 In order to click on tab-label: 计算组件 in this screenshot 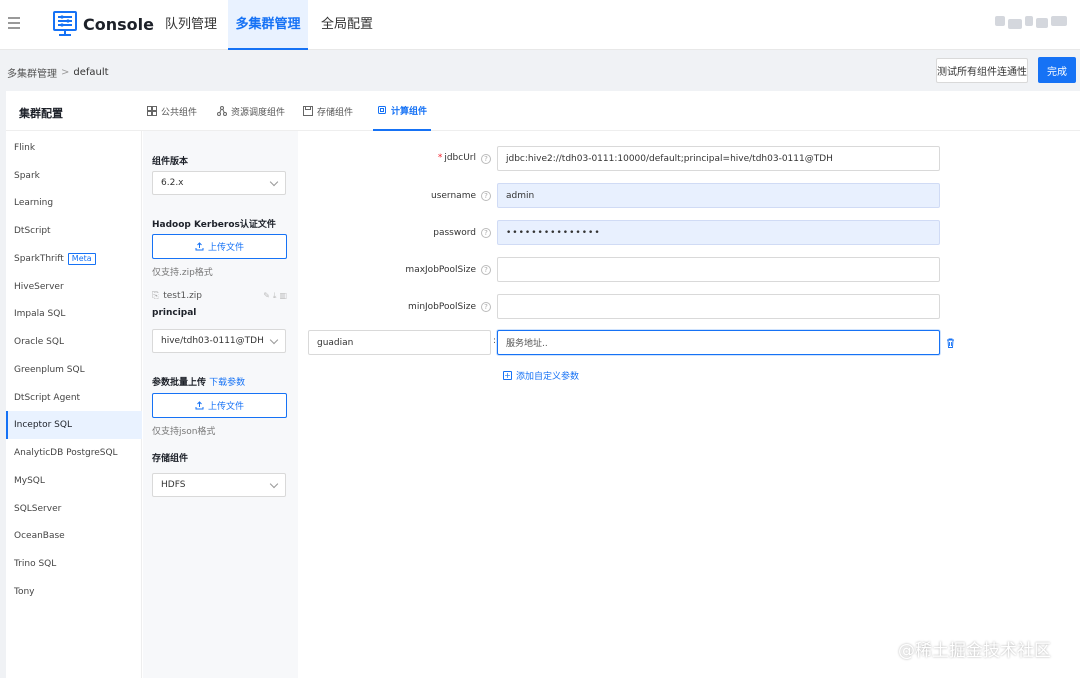, I will do `click(409, 111)`.